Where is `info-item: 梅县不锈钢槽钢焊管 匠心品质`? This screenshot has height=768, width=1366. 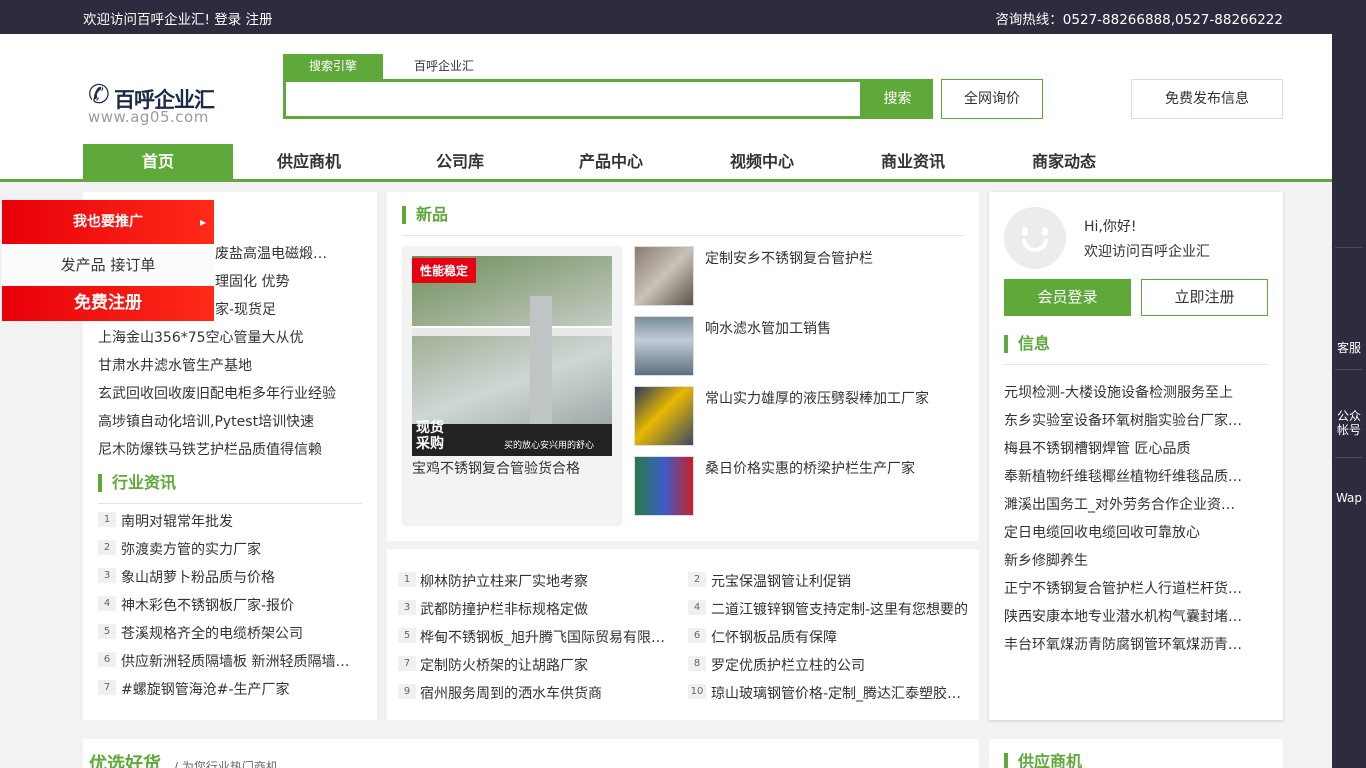
info-item: 梅县不锈钢槽钢焊管 匠心品质 is located at coordinates (1135, 448).